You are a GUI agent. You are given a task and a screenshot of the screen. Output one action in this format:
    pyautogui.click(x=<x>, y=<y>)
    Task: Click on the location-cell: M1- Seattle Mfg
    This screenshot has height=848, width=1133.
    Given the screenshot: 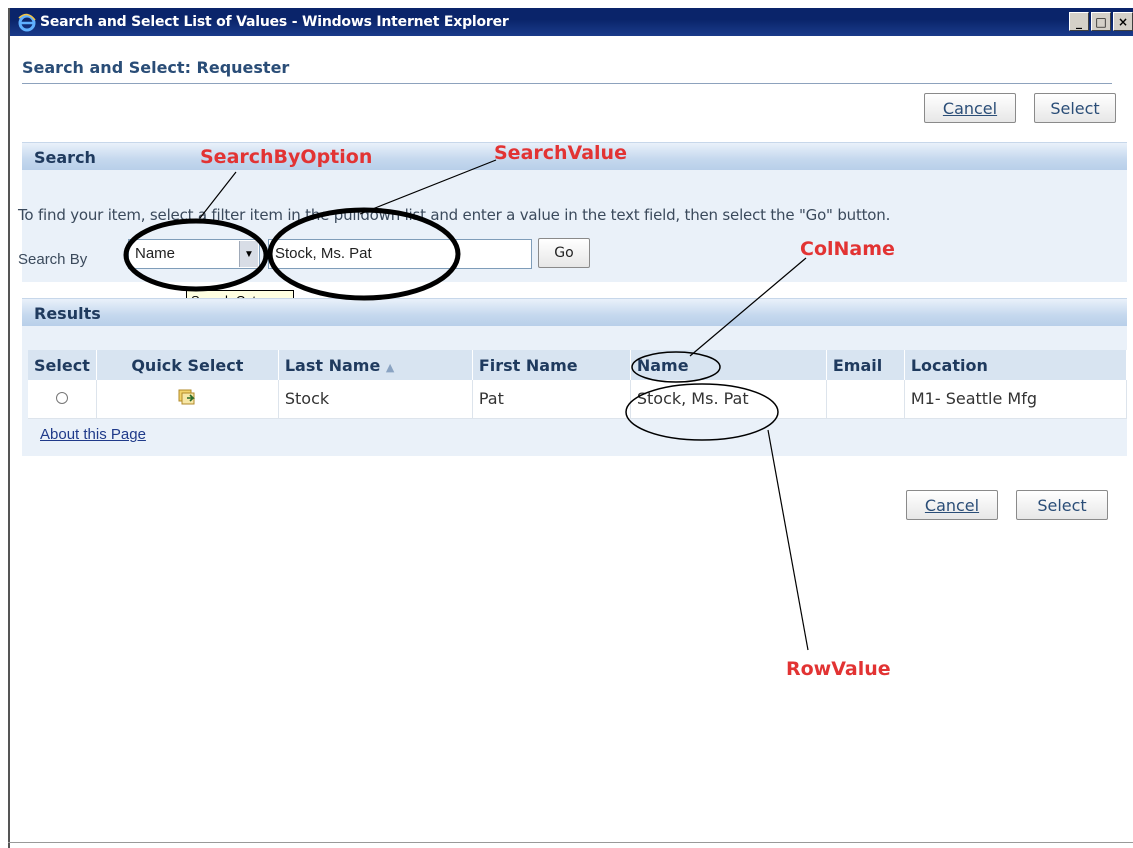 What is the action you would take?
    pyautogui.click(x=1016, y=399)
    